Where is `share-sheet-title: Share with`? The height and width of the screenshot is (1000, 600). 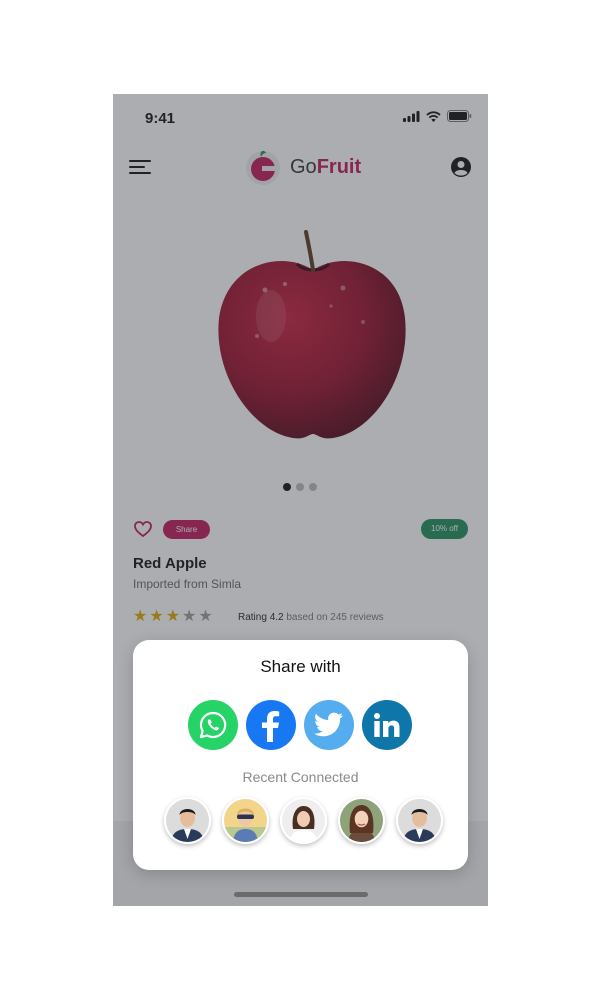 share-sheet-title: Share with is located at coordinates (300, 666).